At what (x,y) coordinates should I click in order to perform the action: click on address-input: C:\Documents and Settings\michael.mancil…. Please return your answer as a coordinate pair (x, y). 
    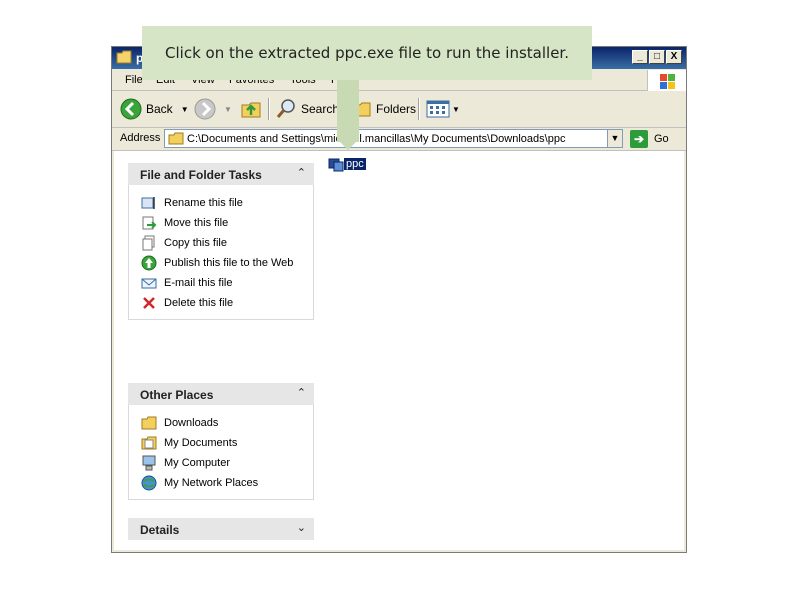
    Looking at the image, I should click on (393, 138).